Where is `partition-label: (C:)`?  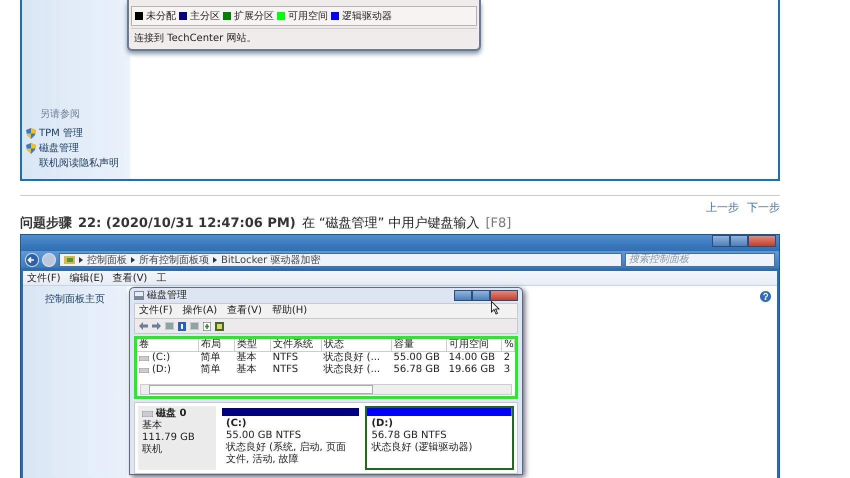
partition-label: (C:) is located at coordinates (237, 424).